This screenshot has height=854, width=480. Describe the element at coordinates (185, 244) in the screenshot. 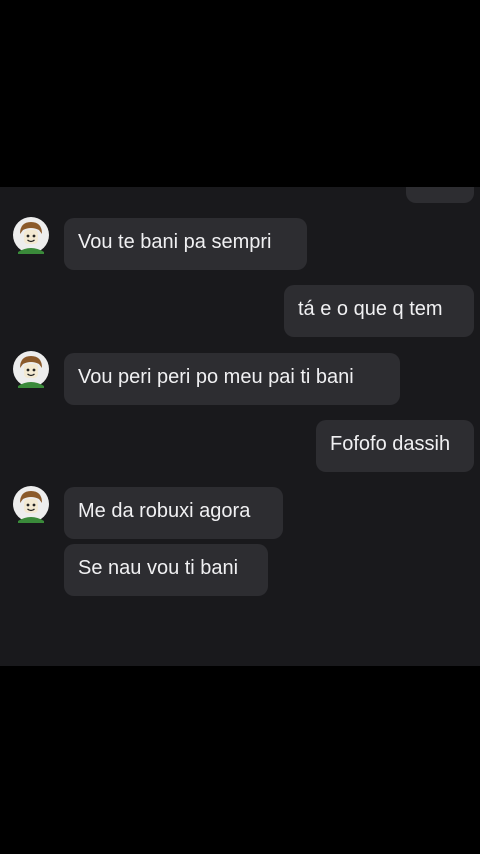

I see `message-bubble-incoming: Vou te bani pa sempri` at that location.